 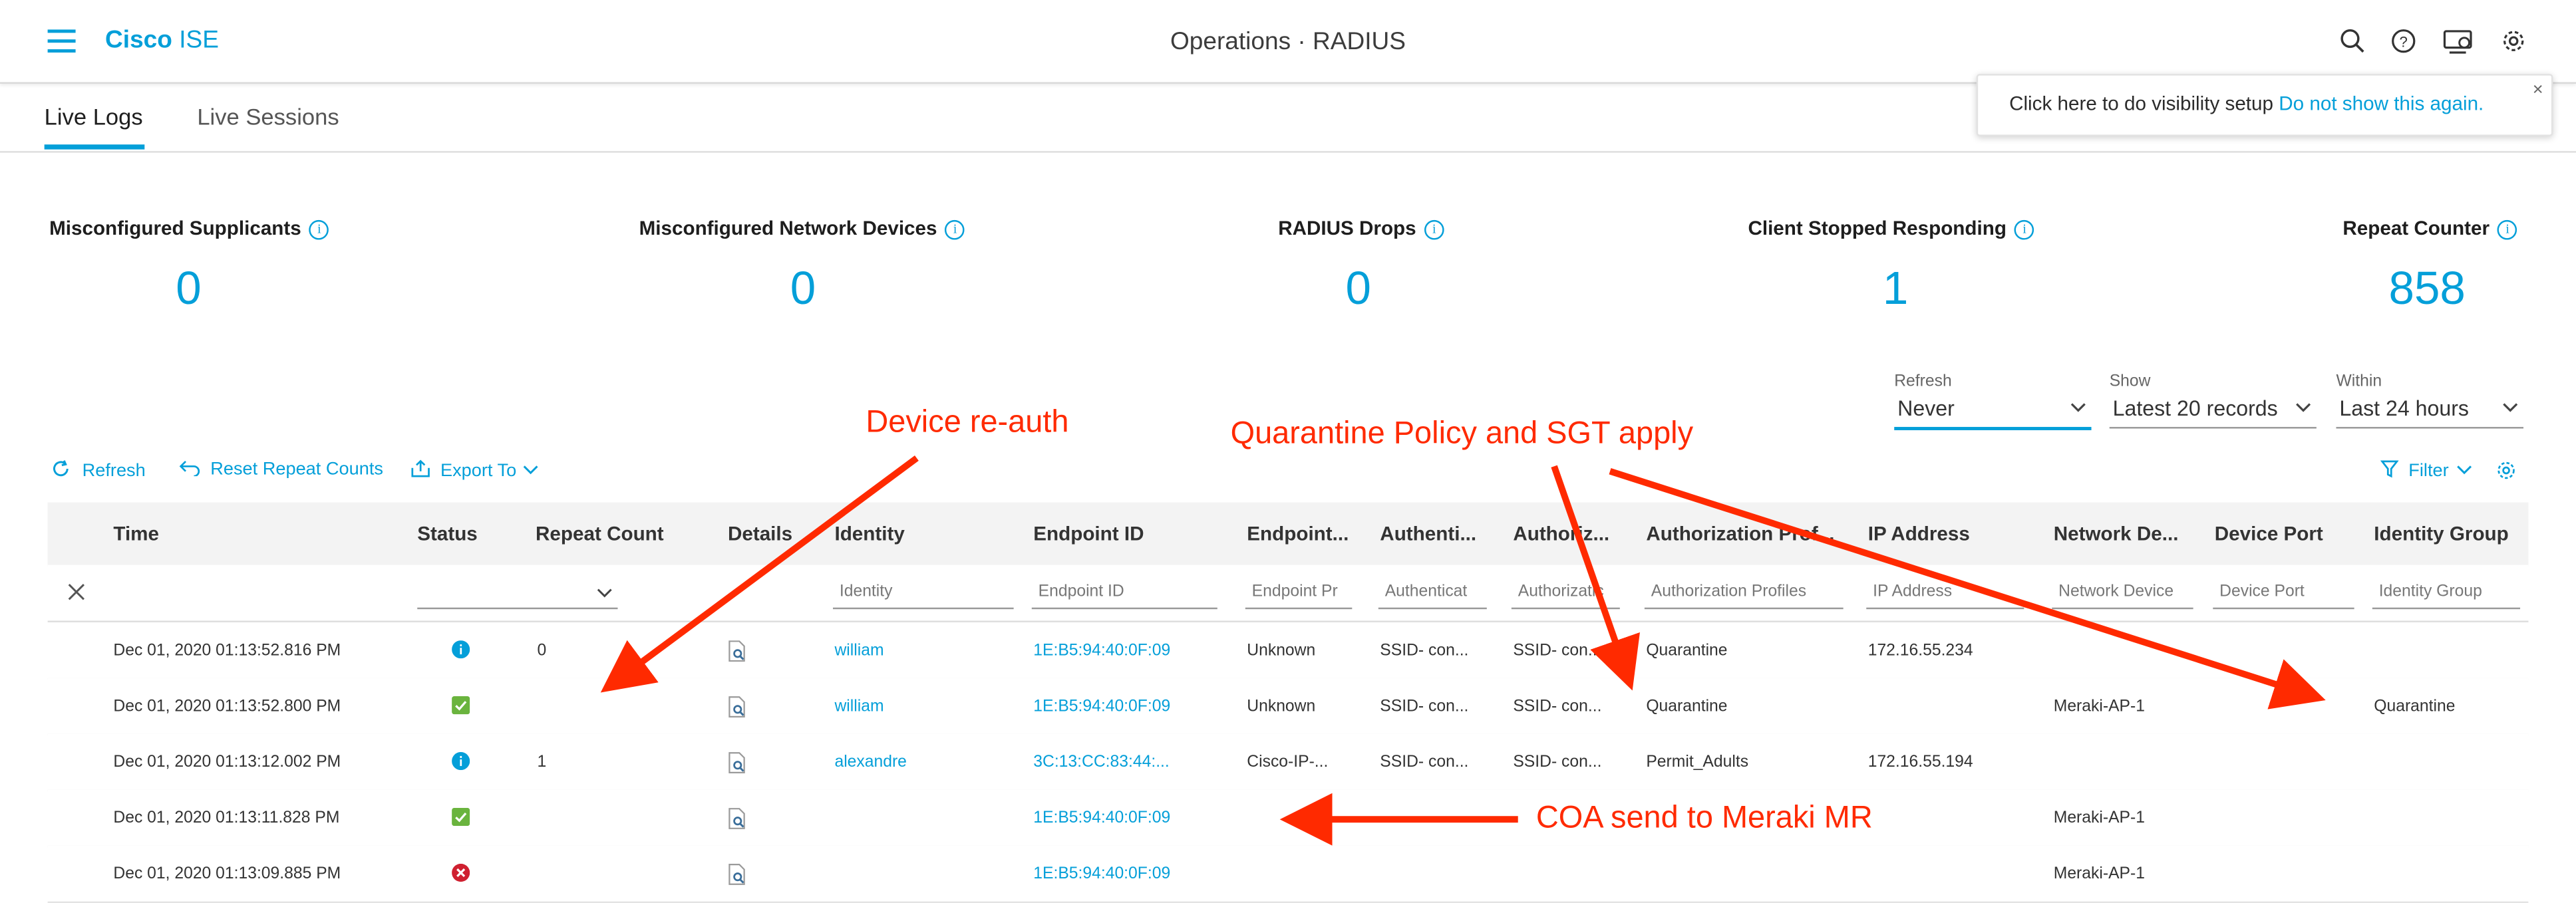 I want to click on arrow-quarantine-group, so click(x=1967, y=589).